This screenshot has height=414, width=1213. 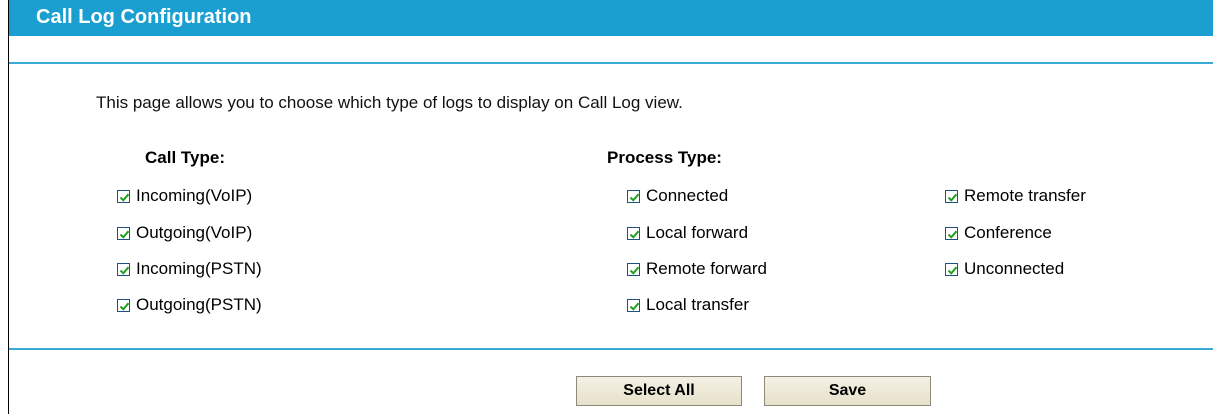 I want to click on checkbox-label: Outgoing(PSTN), so click(x=199, y=304).